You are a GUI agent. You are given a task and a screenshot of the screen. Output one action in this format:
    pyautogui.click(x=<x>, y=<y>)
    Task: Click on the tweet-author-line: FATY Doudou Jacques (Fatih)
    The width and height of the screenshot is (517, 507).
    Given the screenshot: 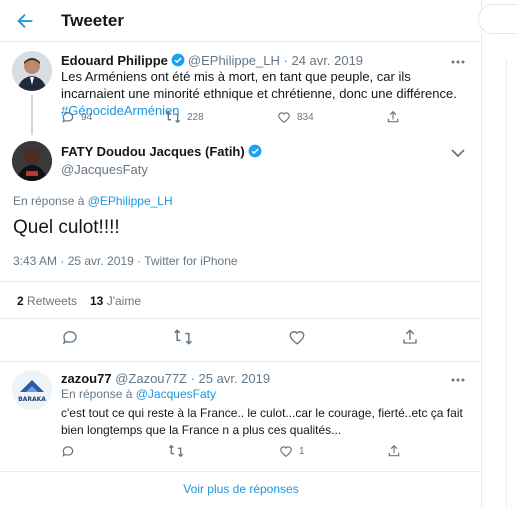 What is the action you would take?
    pyautogui.click(x=163, y=151)
    